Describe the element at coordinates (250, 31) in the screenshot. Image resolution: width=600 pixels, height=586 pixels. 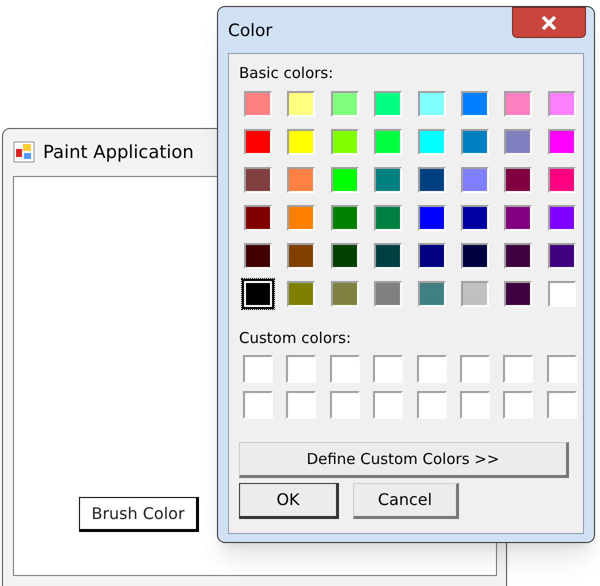
I see `dialog-title: Color` at that location.